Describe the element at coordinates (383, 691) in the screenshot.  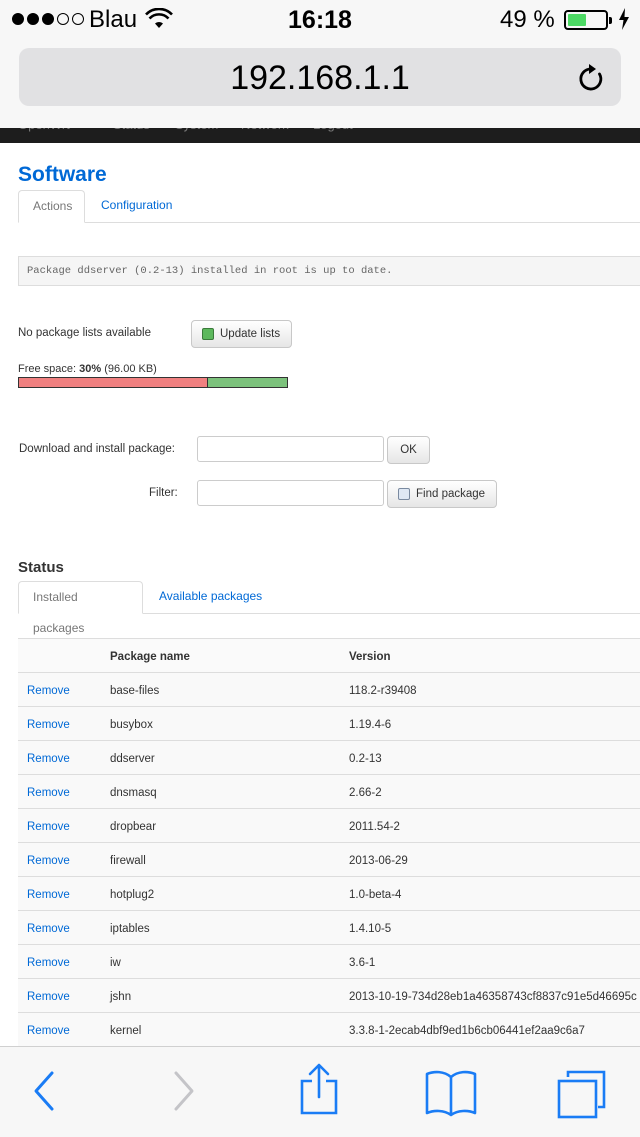
I see `package-version: 118.2-r39408` at that location.